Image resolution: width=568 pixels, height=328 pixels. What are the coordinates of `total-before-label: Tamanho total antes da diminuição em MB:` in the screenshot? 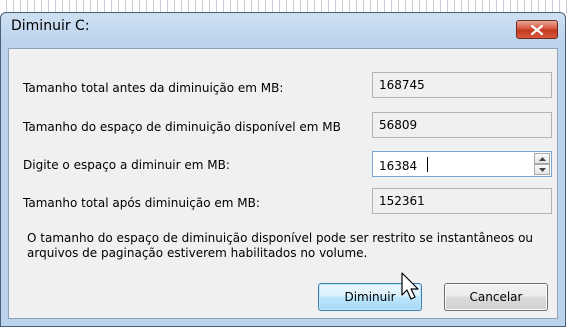 It's located at (153, 88).